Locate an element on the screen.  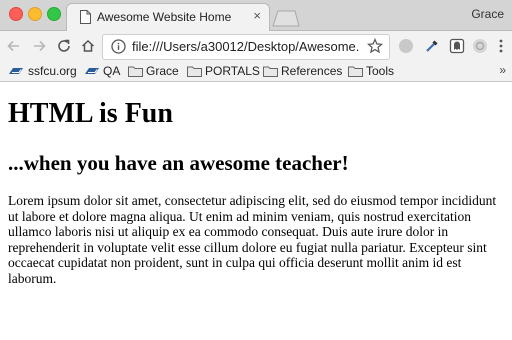
menu-icon is located at coordinates (501, 46).